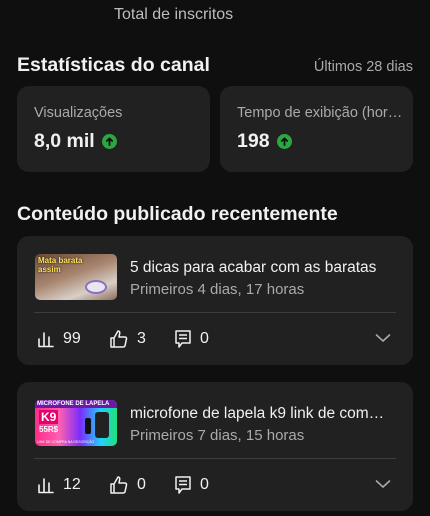  I want to click on recent-content-title: Conteúdo publicado recentemente, so click(177, 214).